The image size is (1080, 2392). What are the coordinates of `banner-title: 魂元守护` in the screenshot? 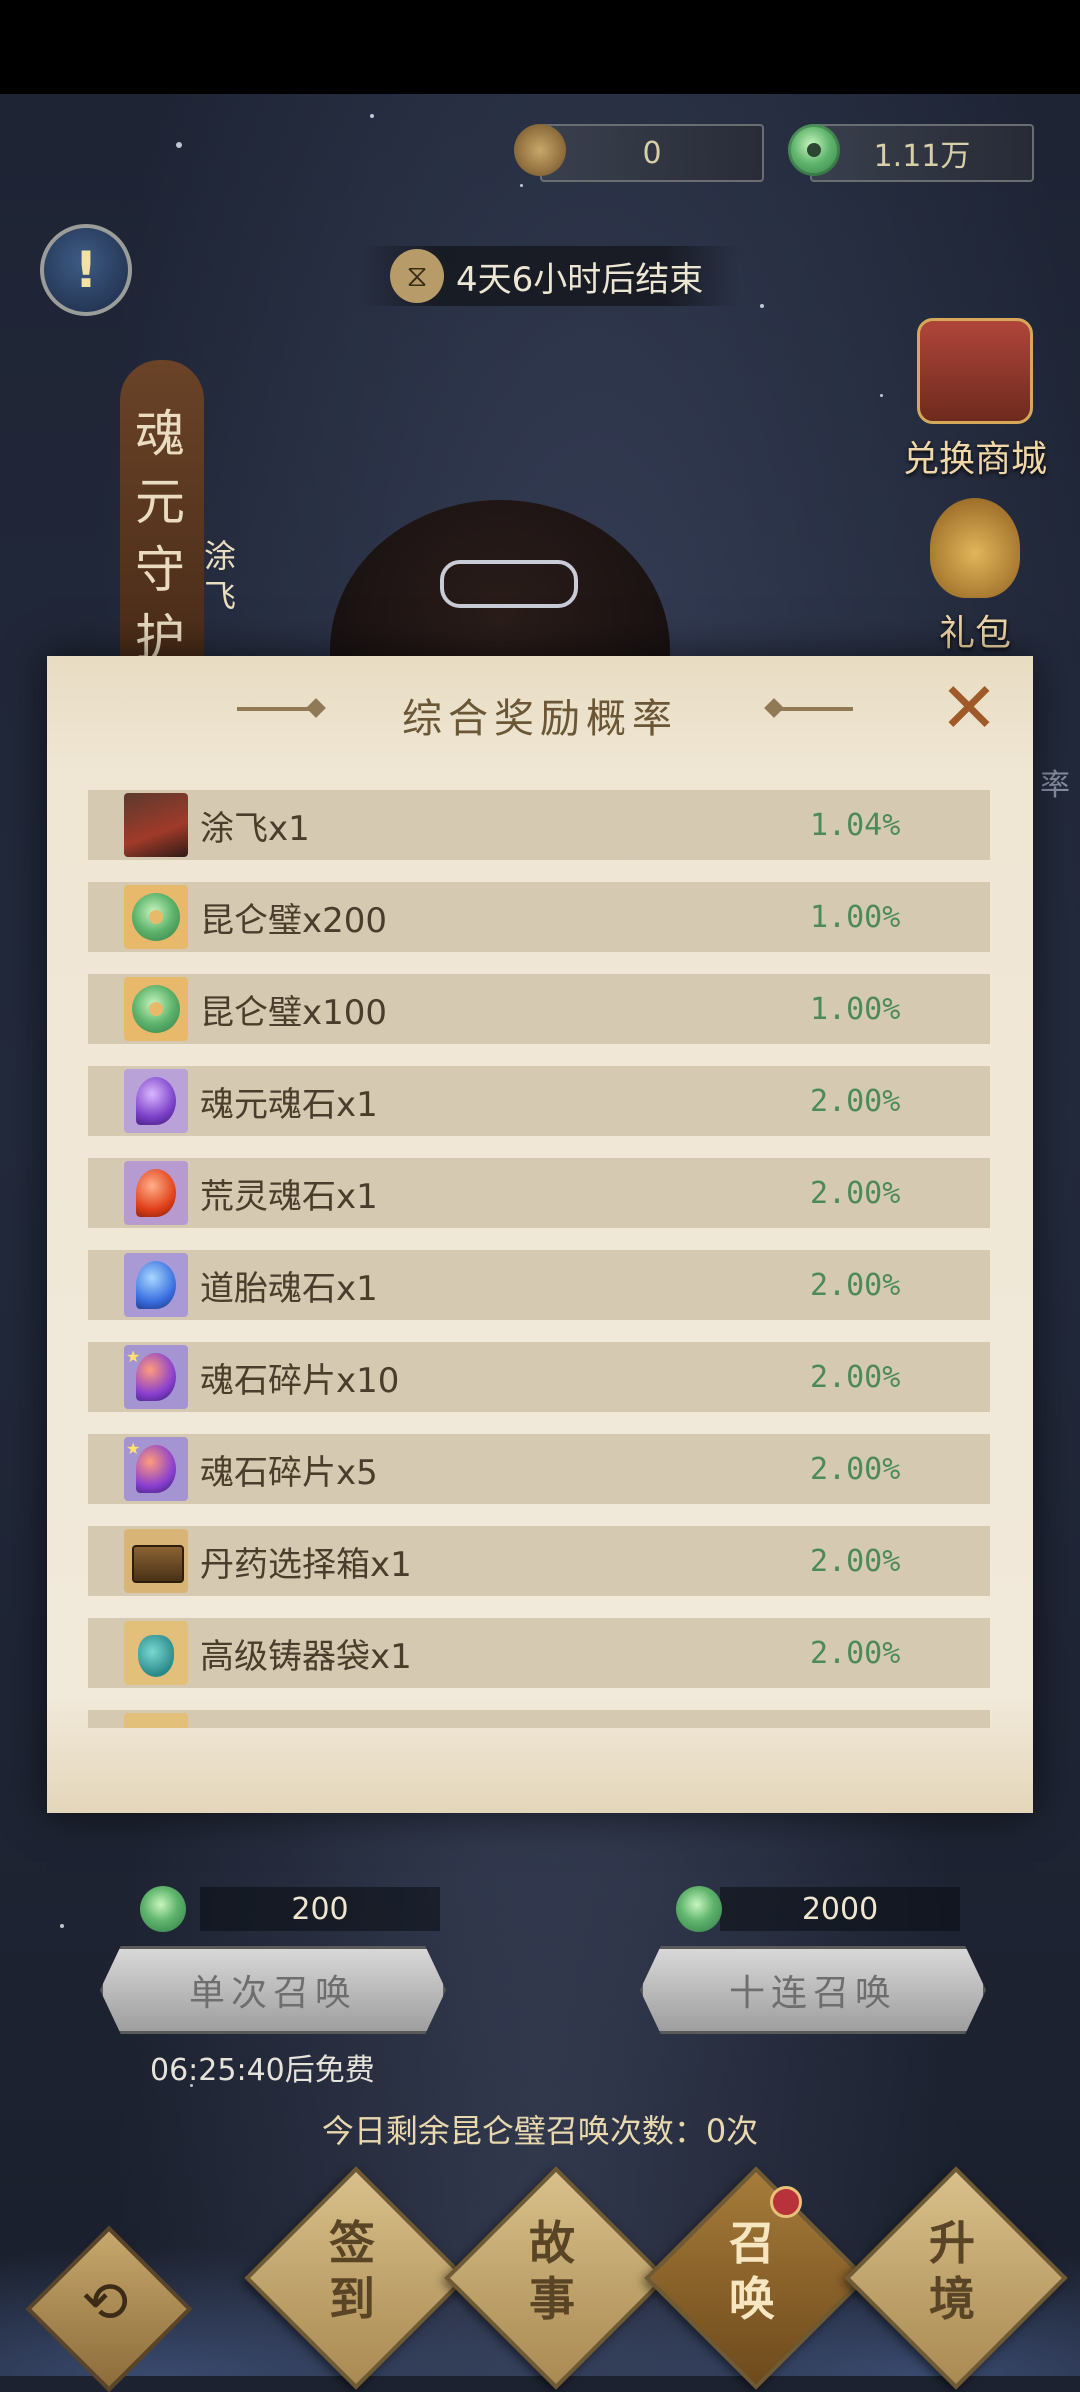 It's located at (160, 536).